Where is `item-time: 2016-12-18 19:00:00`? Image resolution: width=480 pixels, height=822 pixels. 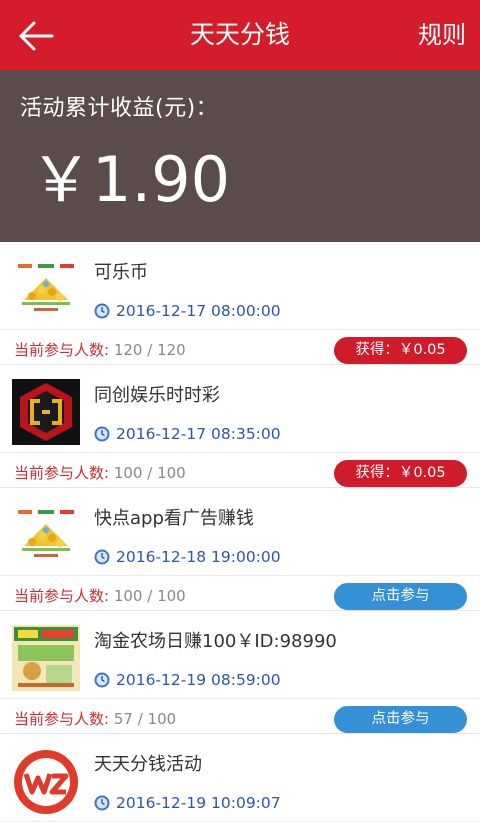
item-time: 2016-12-18 19:00:00 is located at coordinates (187, 557).